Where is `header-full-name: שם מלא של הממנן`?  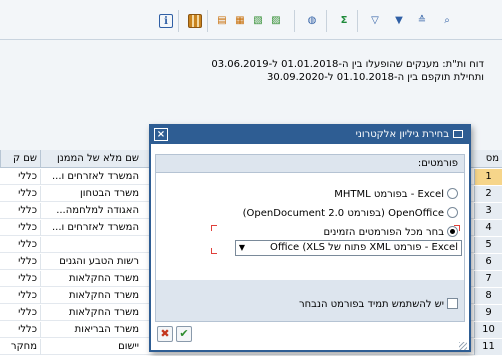 header-full-name: שם מלא של הממנן is located at coordinates (91, 159).